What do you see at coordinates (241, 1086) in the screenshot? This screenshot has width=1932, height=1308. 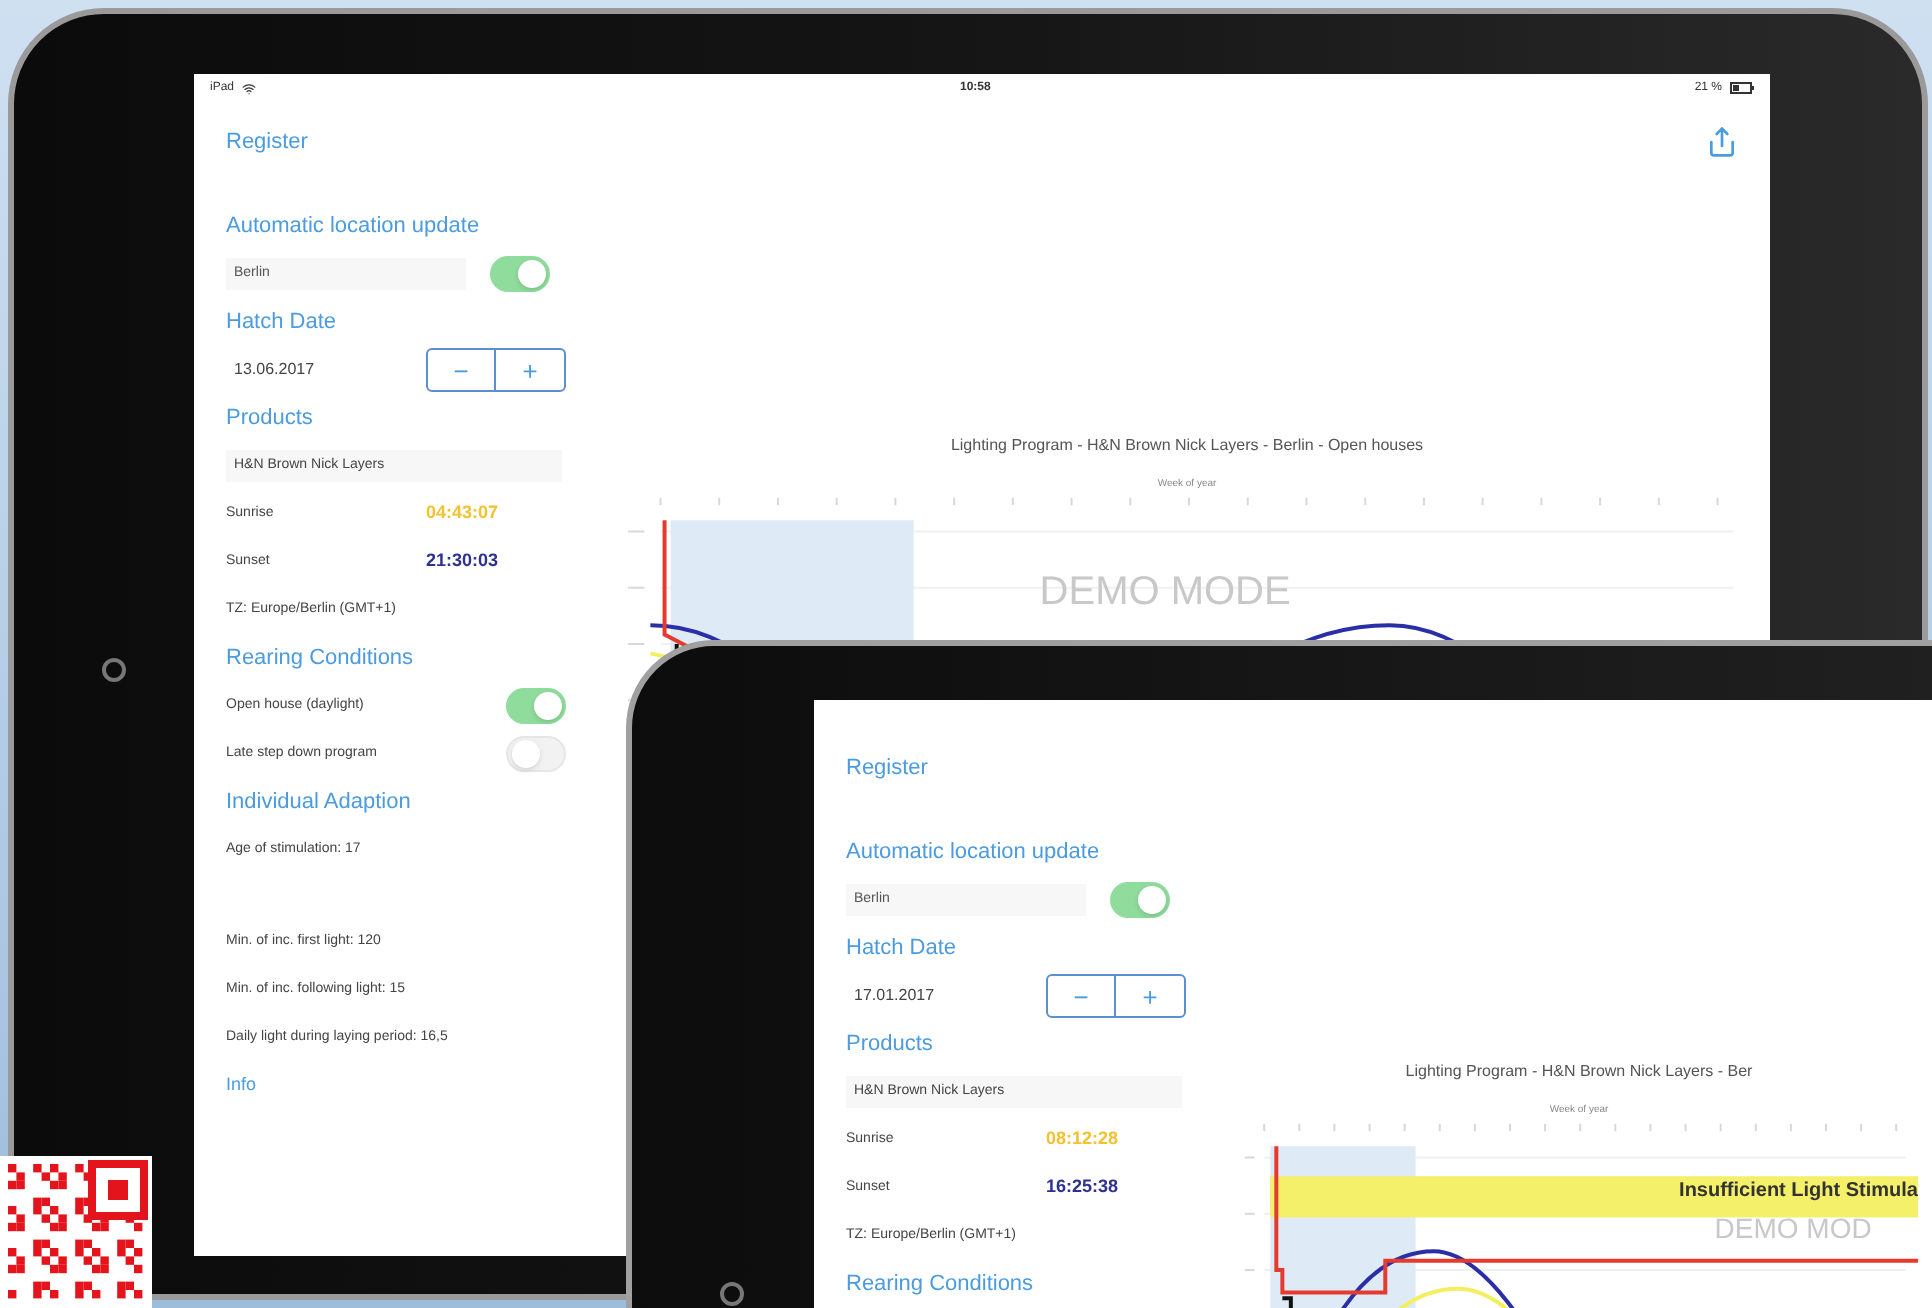 I see `info-link: Info` at bounding box center [241, 1086].